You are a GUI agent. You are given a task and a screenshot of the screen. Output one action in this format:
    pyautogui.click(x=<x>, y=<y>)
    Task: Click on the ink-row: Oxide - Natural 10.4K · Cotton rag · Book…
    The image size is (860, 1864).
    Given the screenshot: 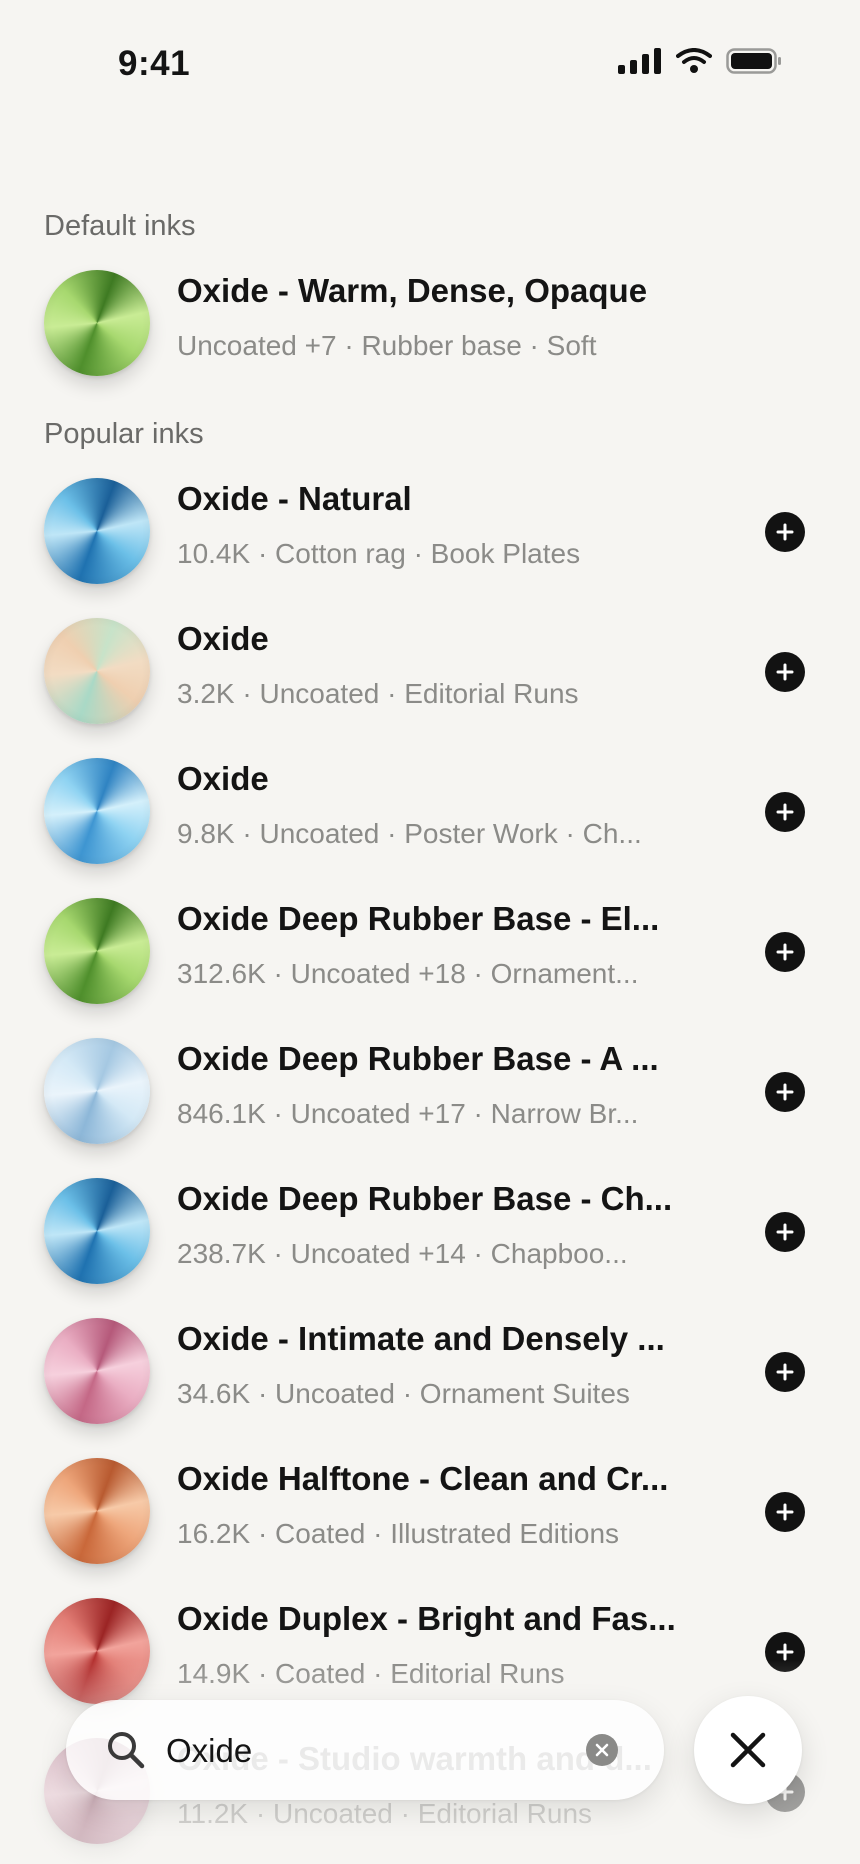 What is the action you would take?
    pyautogui.click(x=430, y=530)
    